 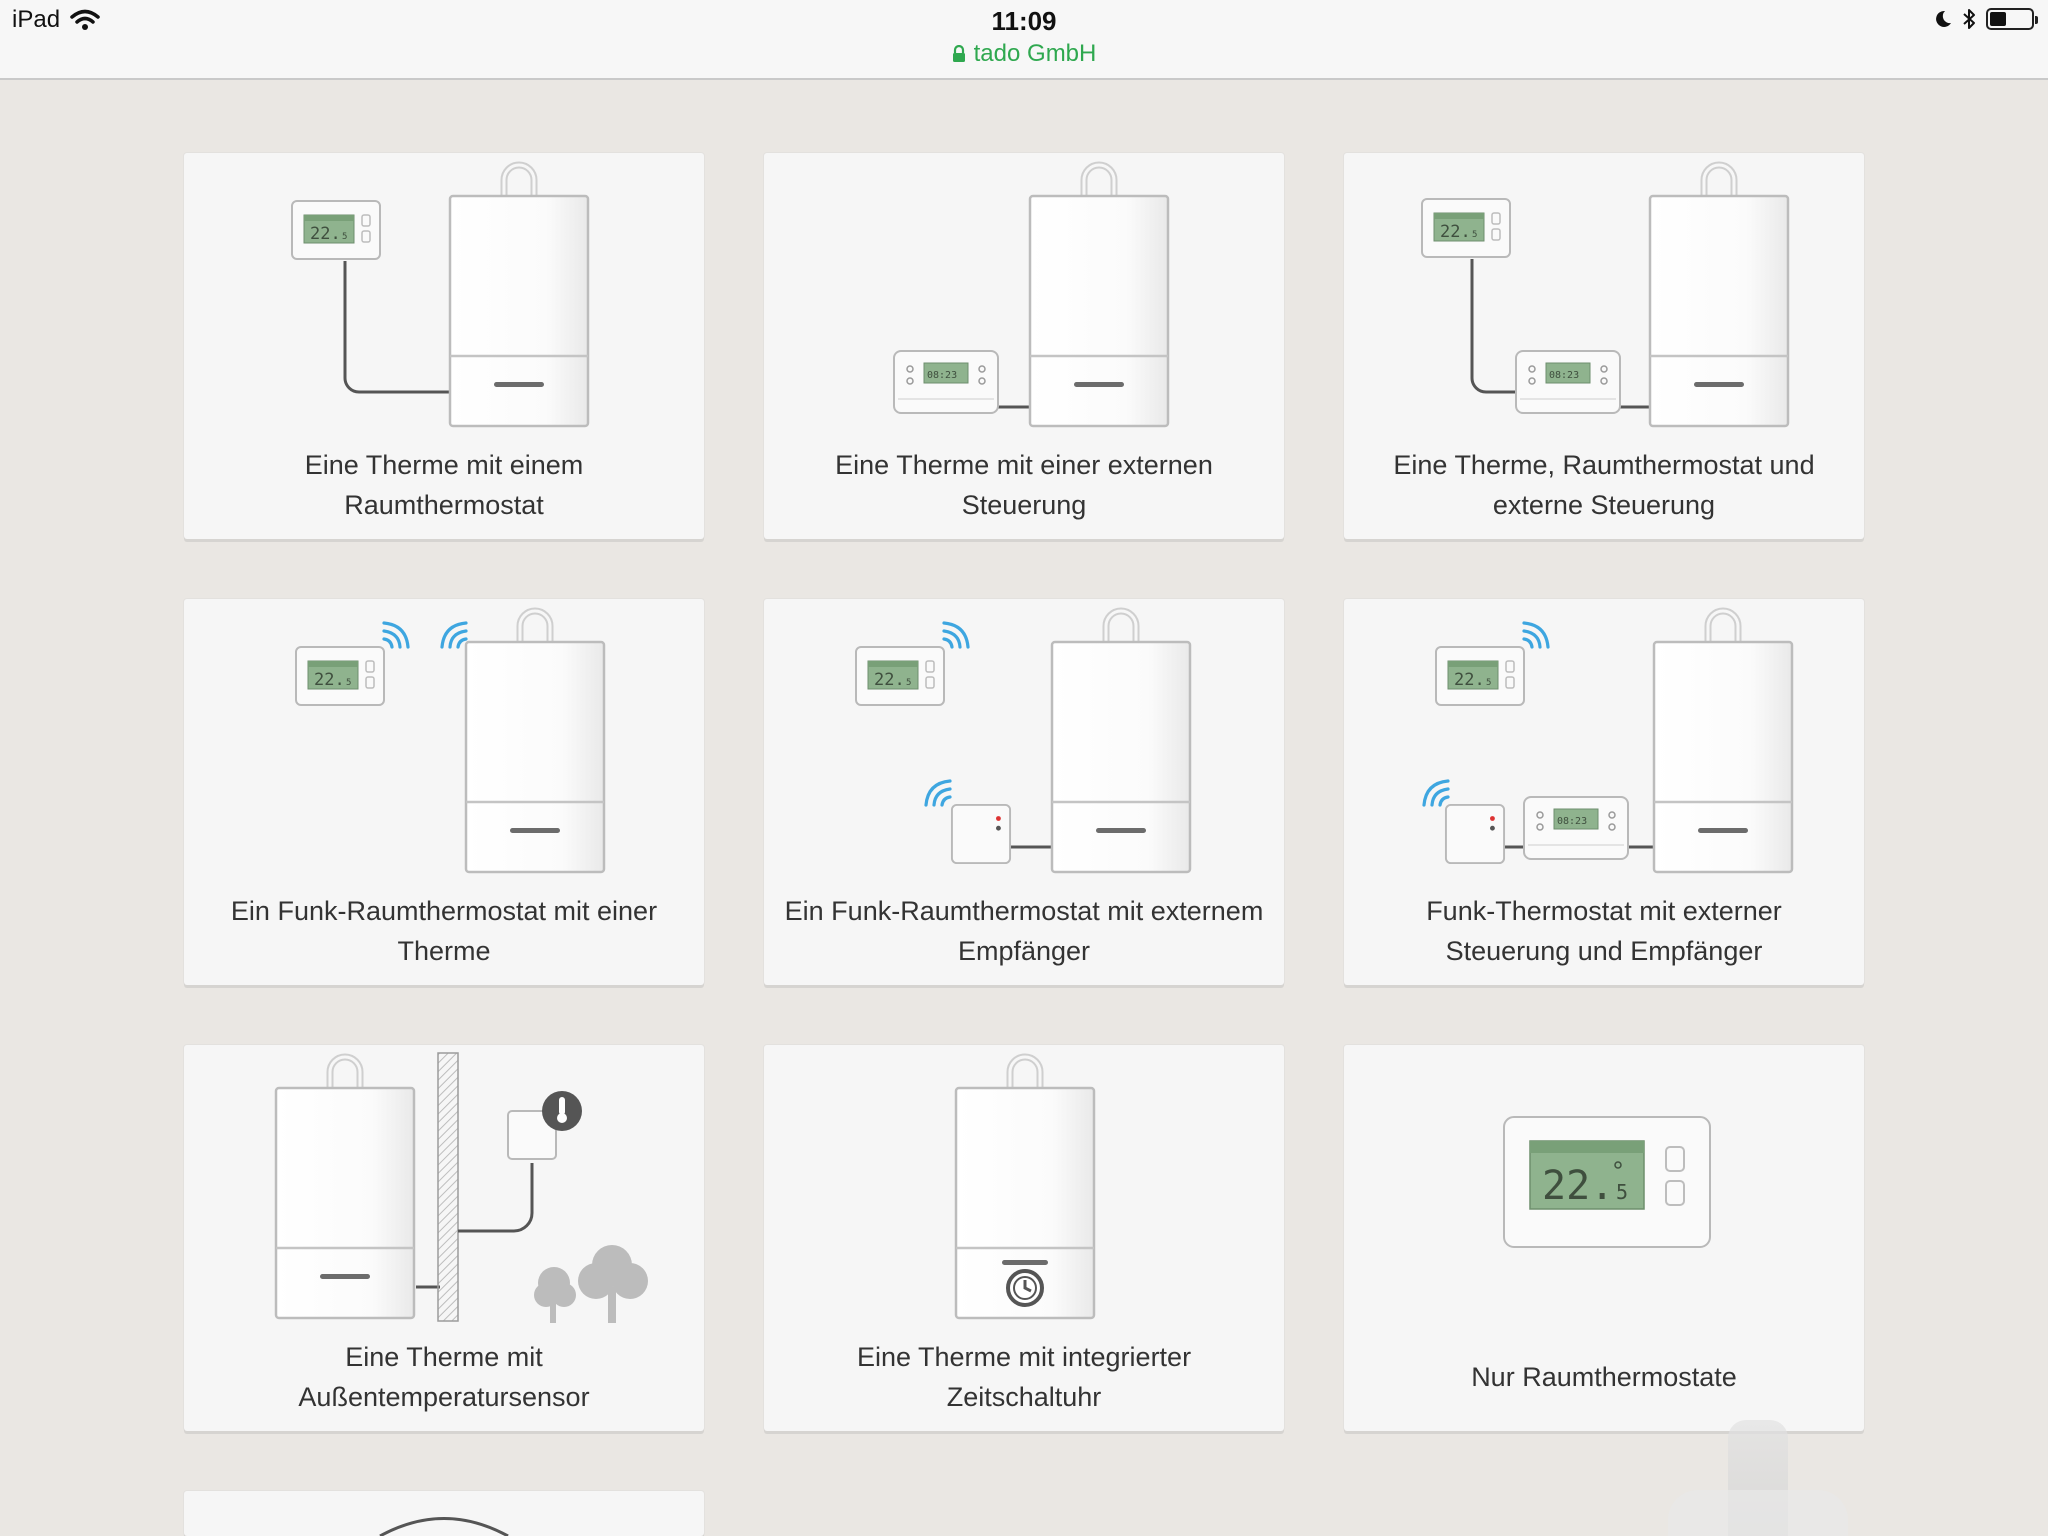 What do you see at coordinates (958, 53) in the screenshot?
I see `lock-icon` at bounding box center [958, 53].